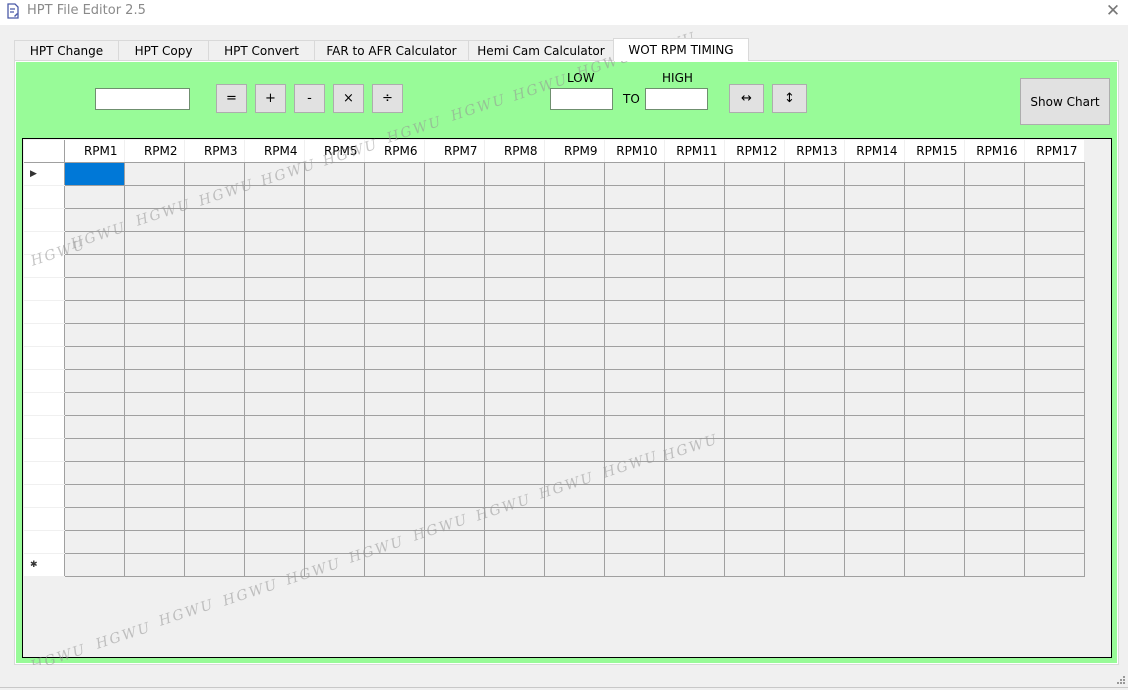  What do you see at coordinates (681, 49) in the screenshot?
I see `tab-wot-rpm-timing: WOT RPM TIMING` at bounding box center [681, 49].